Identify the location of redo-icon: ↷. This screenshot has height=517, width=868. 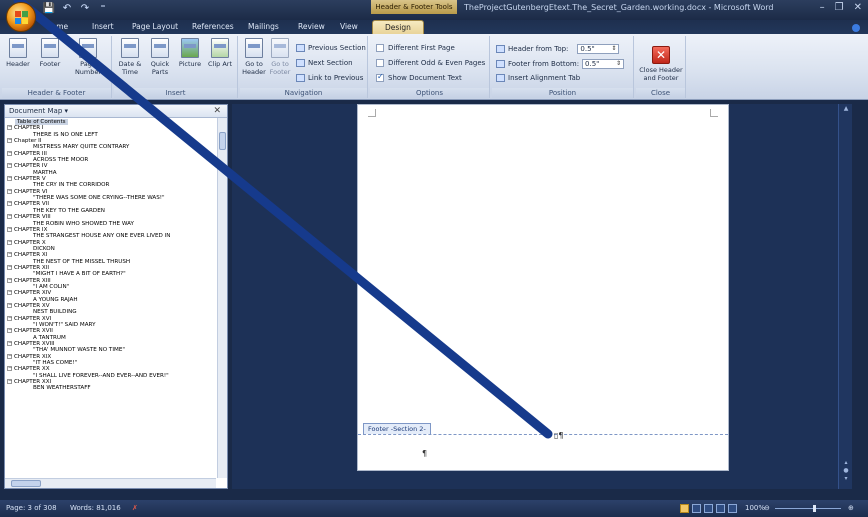
(85, 8).